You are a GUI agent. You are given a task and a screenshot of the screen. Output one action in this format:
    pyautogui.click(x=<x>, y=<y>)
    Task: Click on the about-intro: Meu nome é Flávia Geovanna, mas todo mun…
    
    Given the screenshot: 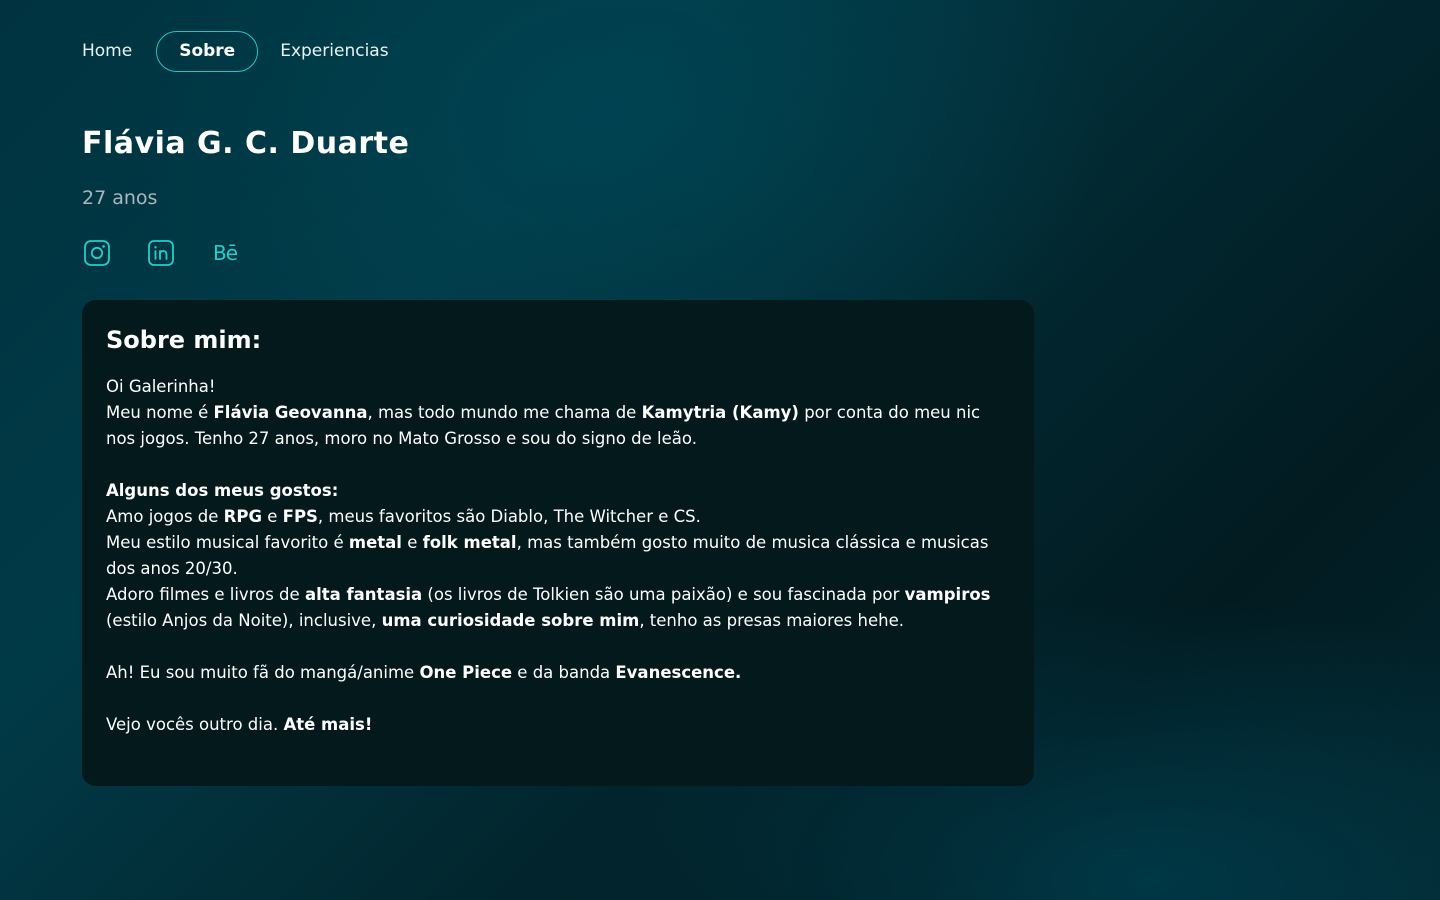 What is the action you would take?
    pyautogui.click(x=543, y=425)
    